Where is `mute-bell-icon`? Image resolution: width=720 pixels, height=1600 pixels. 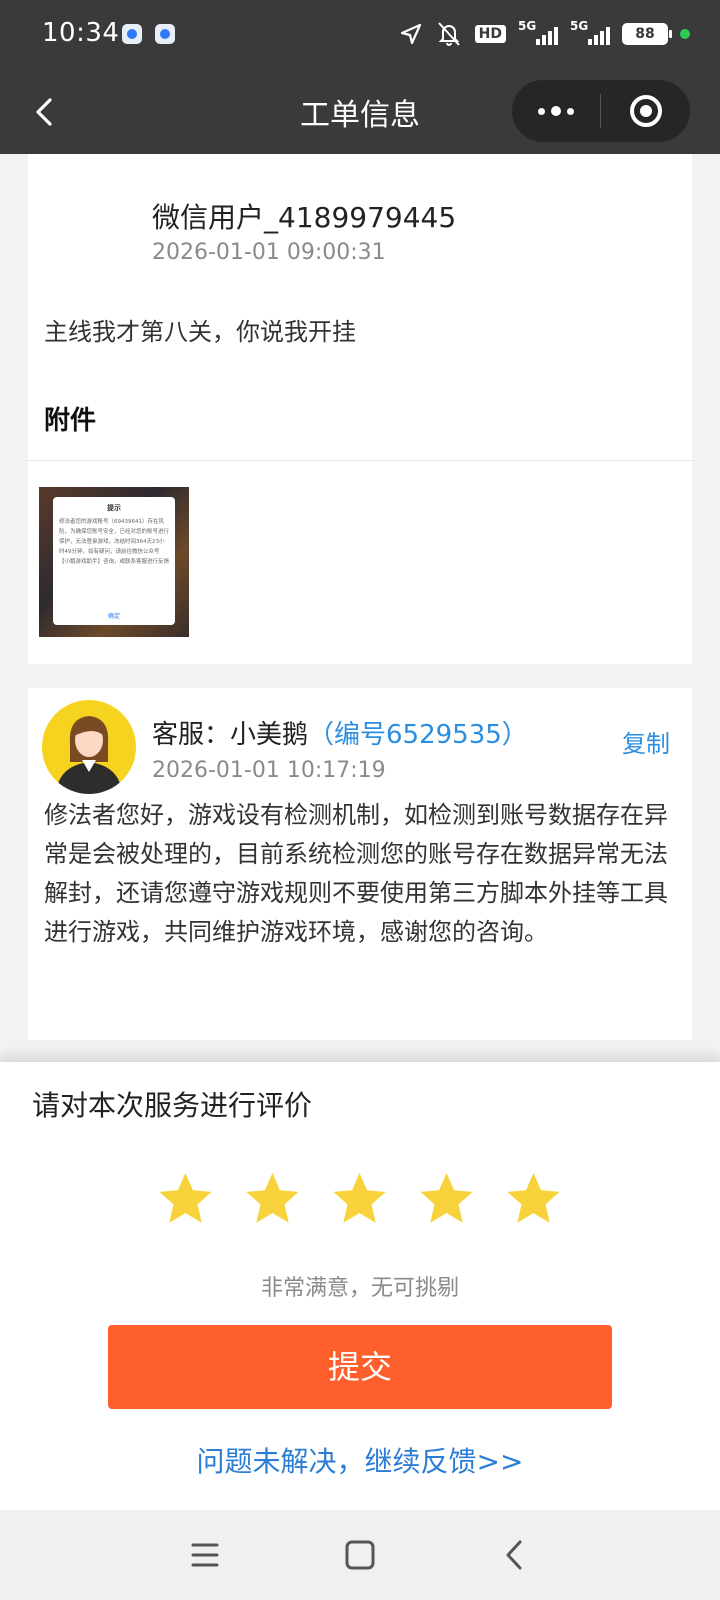
mute-bell-icon is located at coordinates (448, 34).